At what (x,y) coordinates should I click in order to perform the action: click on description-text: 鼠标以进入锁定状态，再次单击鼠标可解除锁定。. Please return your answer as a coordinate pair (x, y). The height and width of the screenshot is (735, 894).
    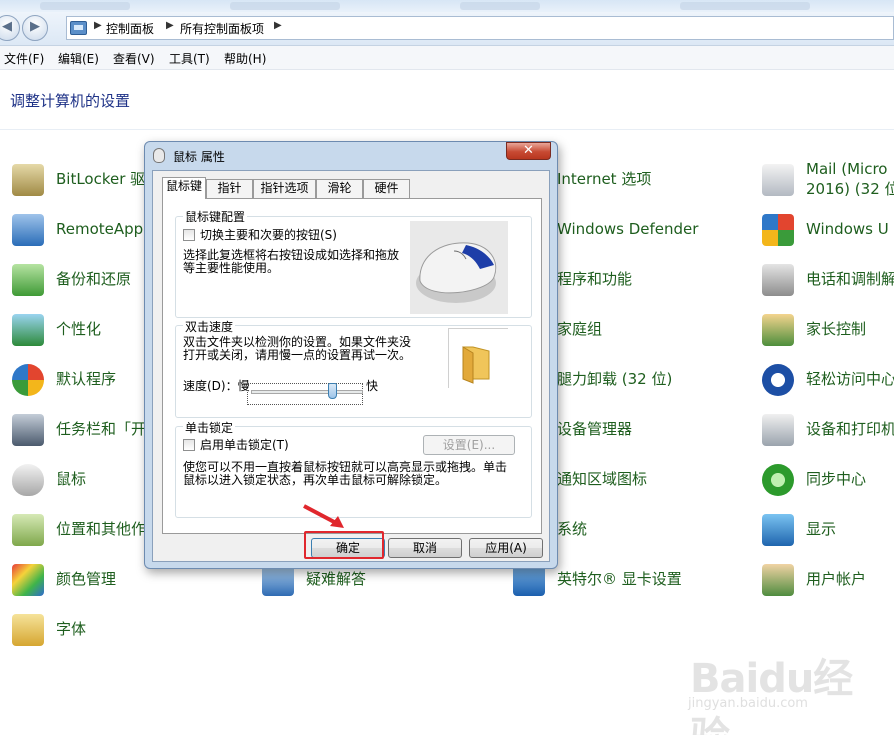
    Looking at the image, I should click on (315, 480).